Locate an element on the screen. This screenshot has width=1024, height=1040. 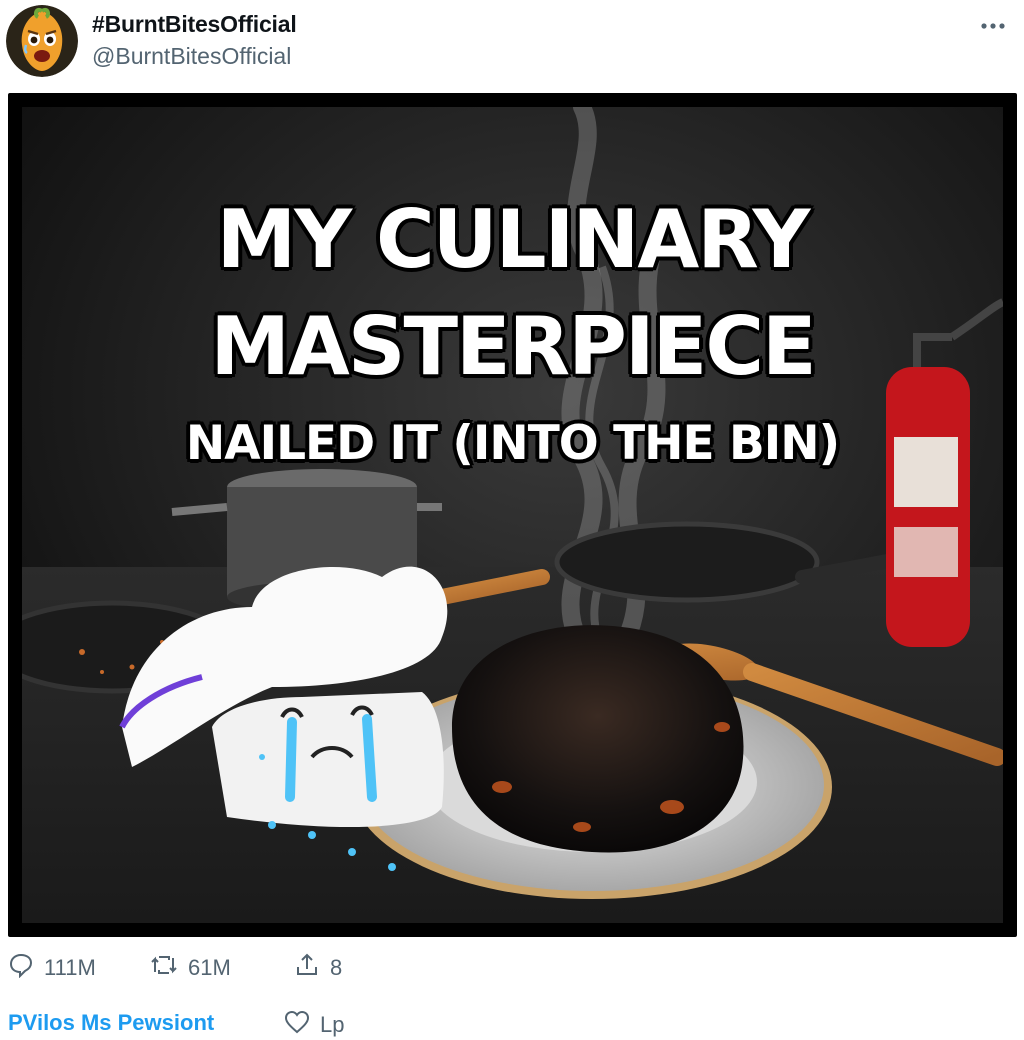
user-handle: @BurntBitesOfficial is located at coordinates (191, 56).